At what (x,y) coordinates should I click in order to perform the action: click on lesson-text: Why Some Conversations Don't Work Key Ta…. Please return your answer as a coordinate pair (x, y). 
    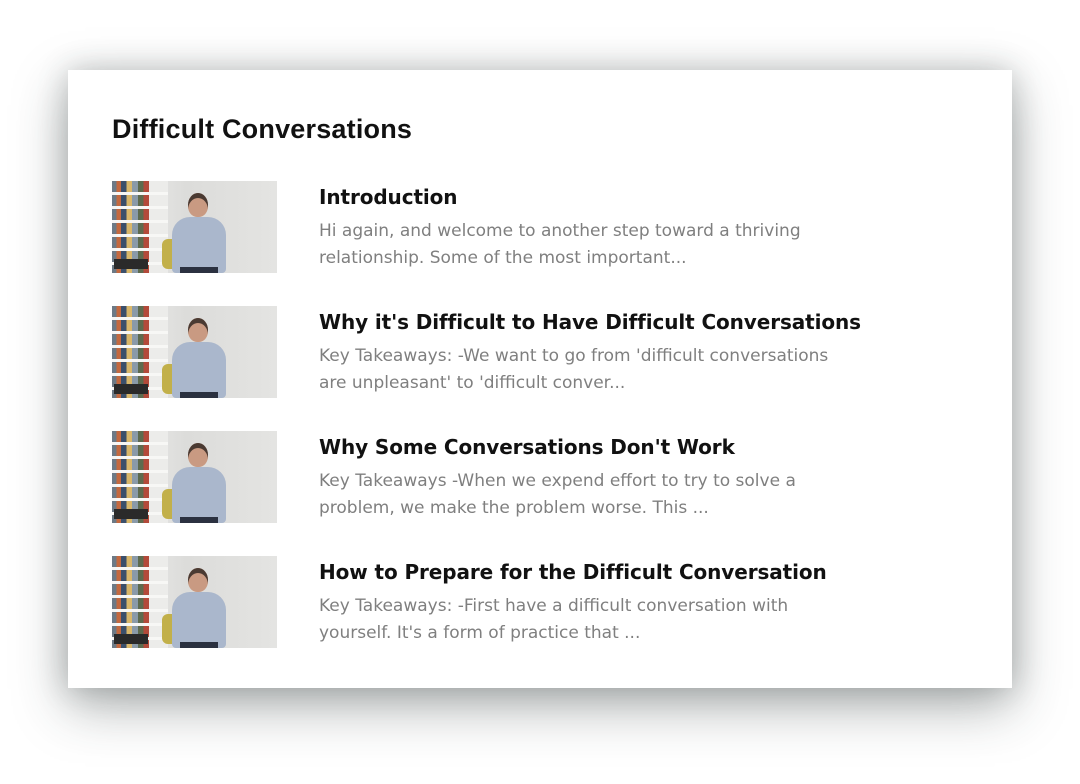
    Looking at the image, I should click on (584, 476).